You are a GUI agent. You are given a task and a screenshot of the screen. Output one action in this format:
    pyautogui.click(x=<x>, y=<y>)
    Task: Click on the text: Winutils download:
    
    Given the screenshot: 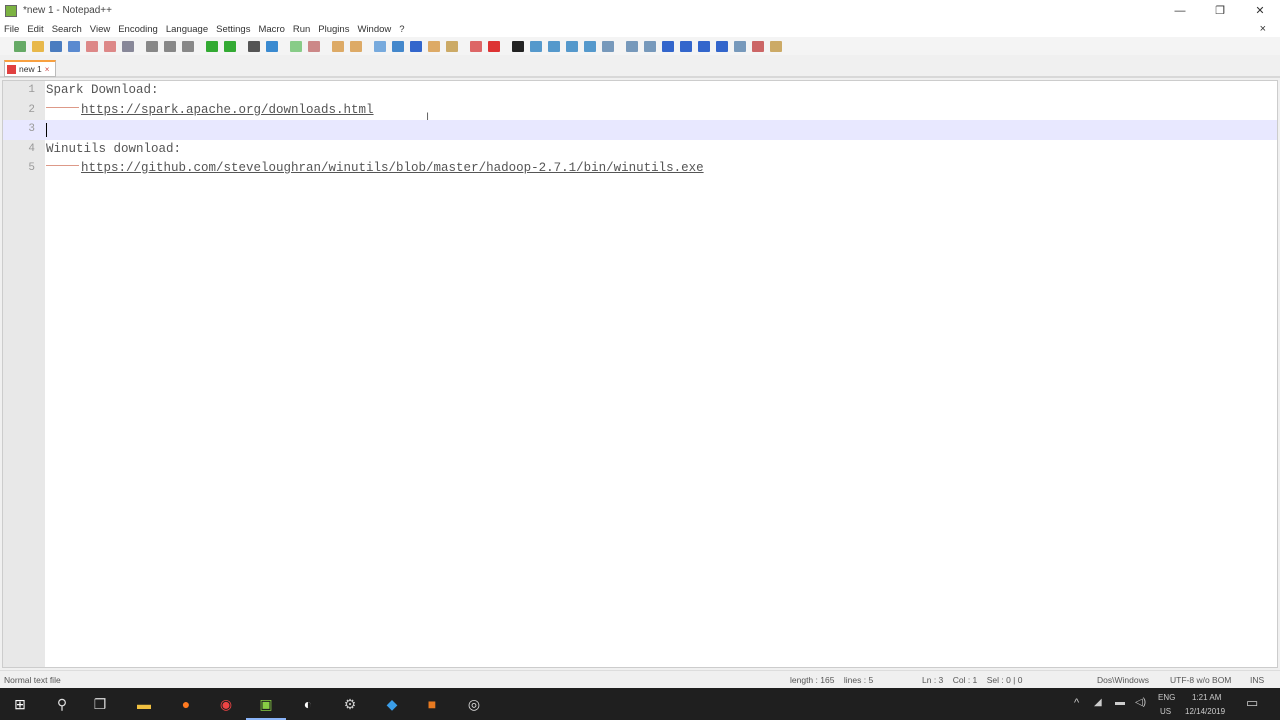 What is the action you would take?
    pyautogui.click(x=114, y=148)
    